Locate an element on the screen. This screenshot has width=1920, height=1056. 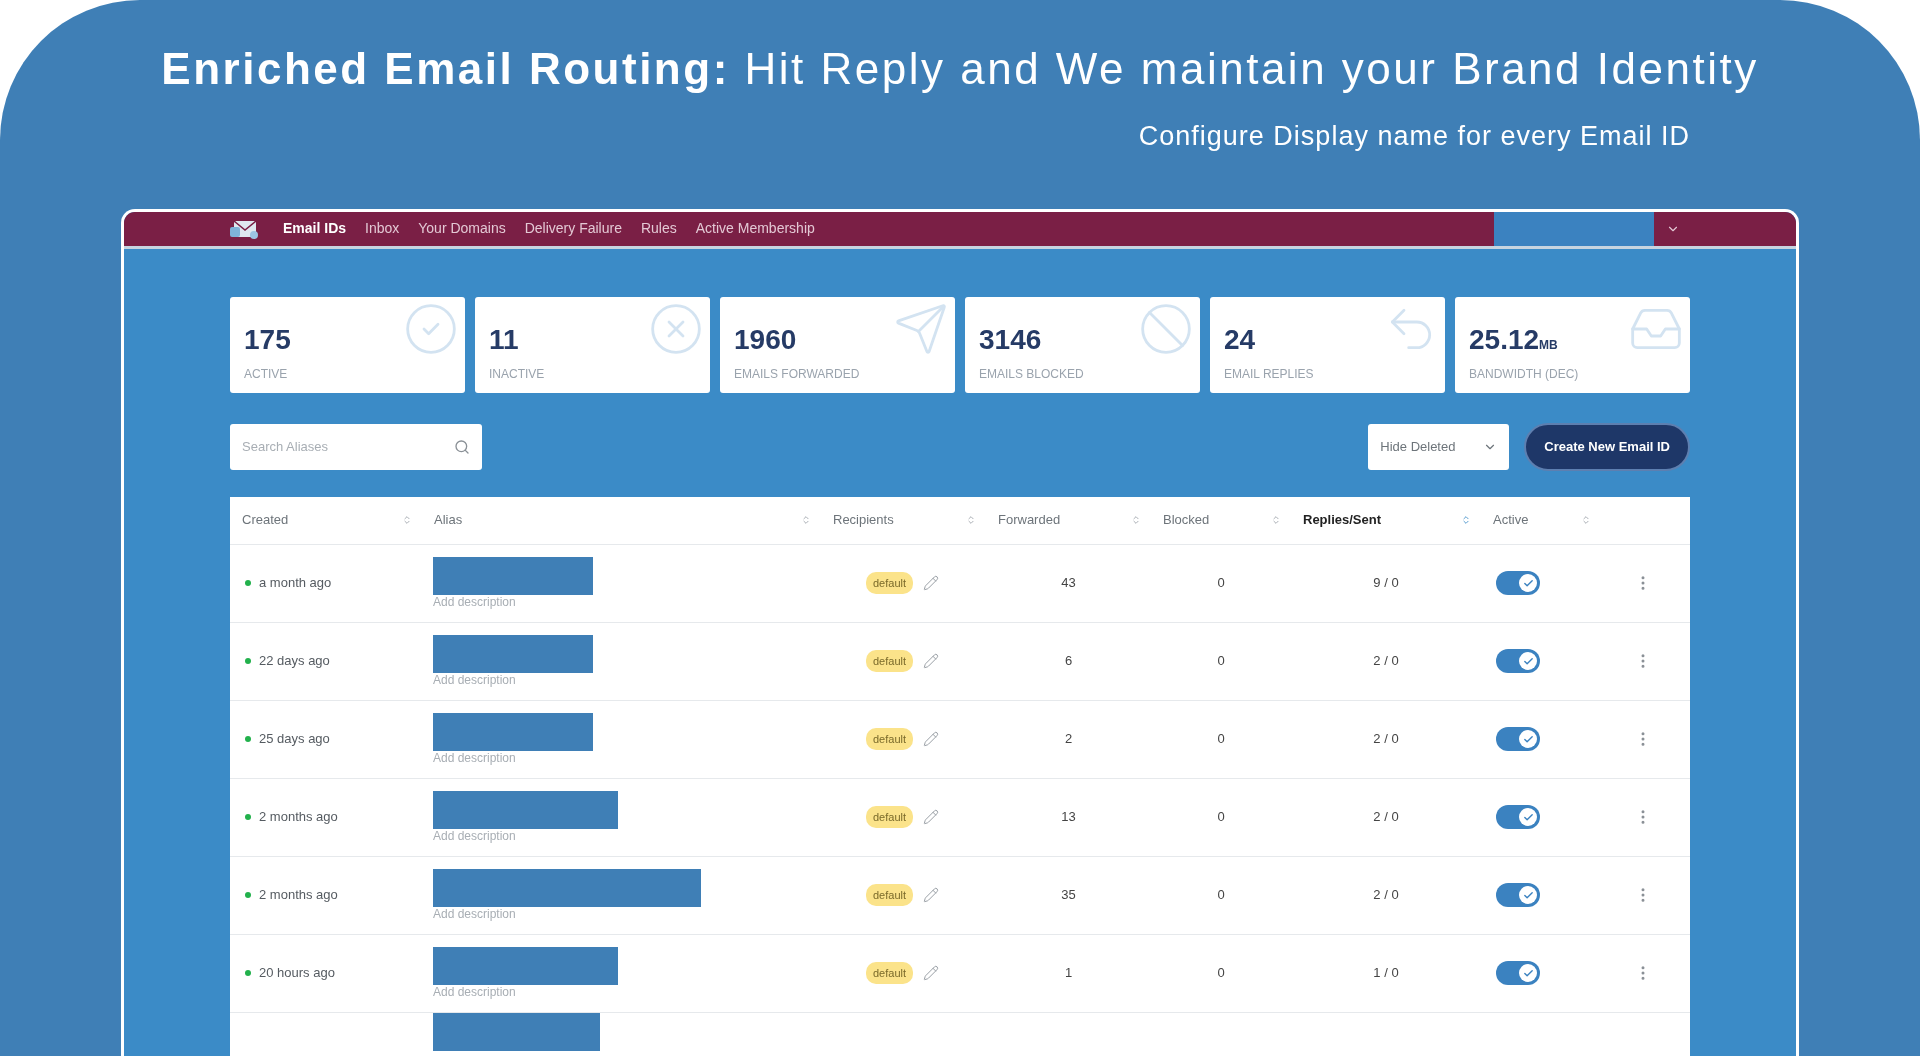
stat-label: EMAIL REPLIES is located at coordinates (1269, 374).